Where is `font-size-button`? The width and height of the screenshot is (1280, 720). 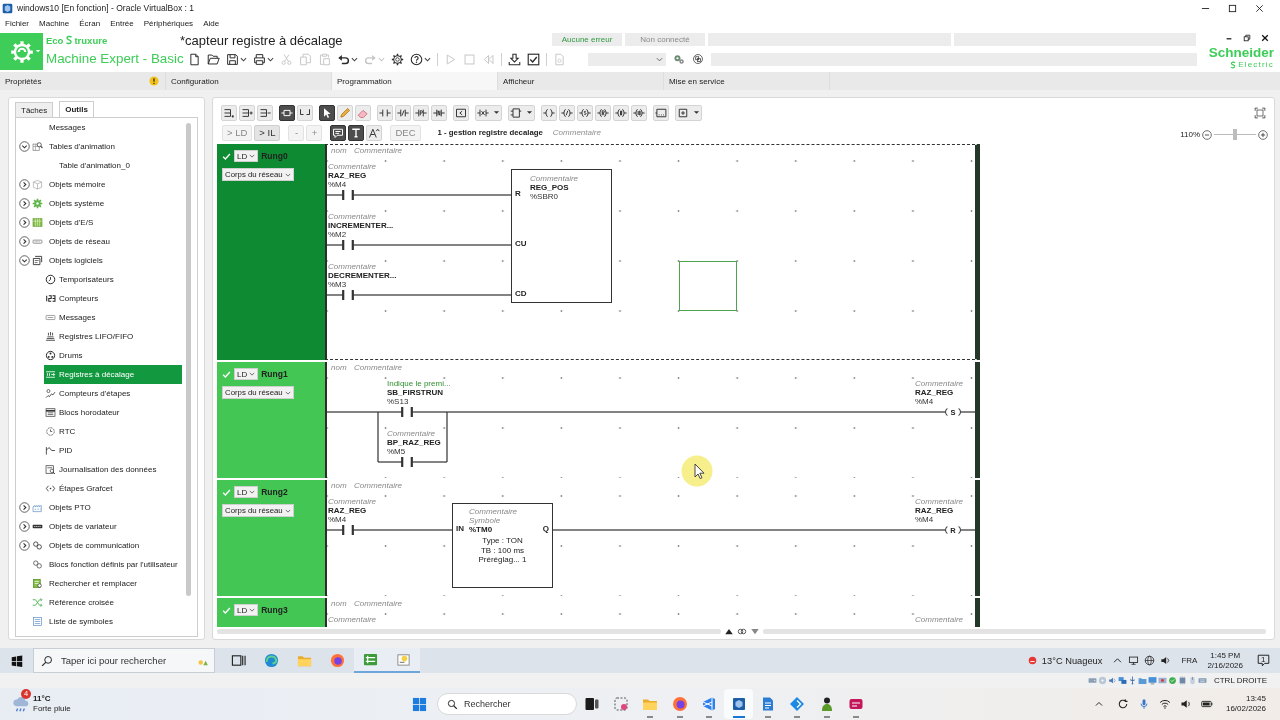 font-size-button is located at coordinates (374, 132).